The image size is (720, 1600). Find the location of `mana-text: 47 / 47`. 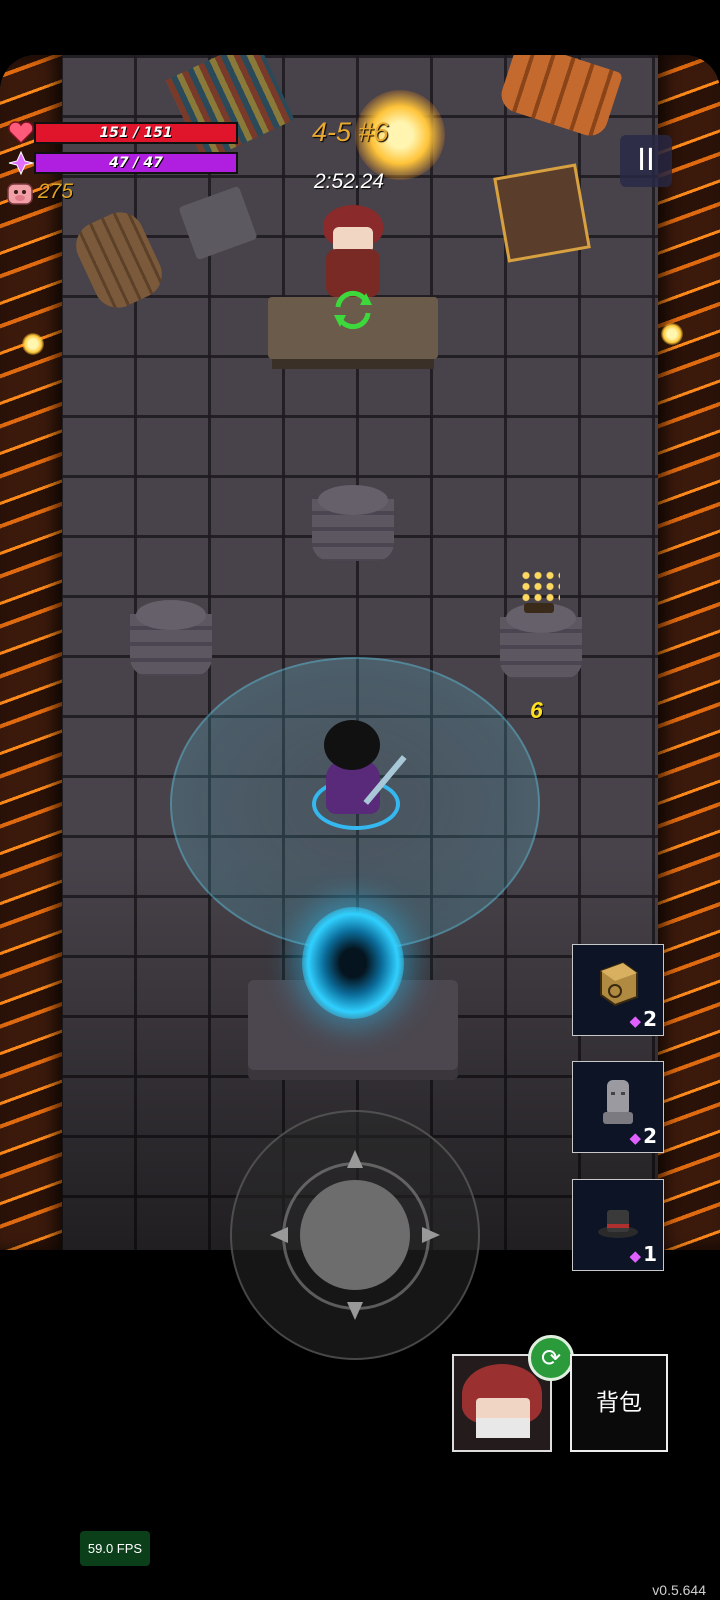

mana-text: 47 / 47 is located at coordinates (136, 163).